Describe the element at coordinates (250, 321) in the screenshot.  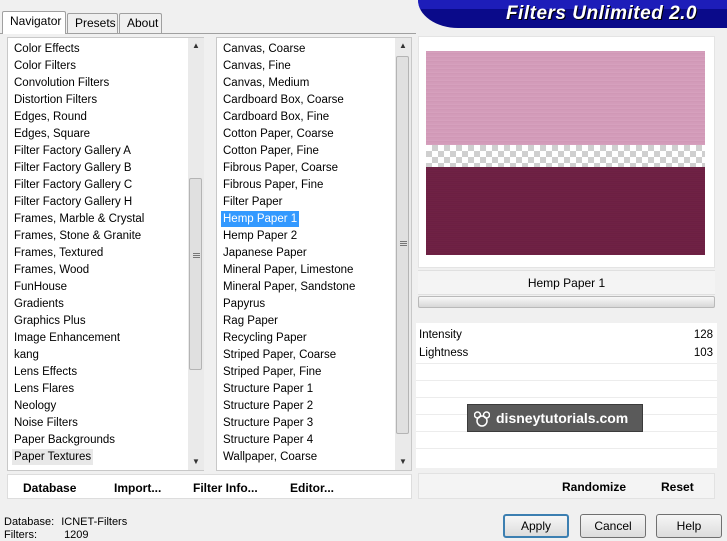
I see `filter-item: Rag Paper` at that location.